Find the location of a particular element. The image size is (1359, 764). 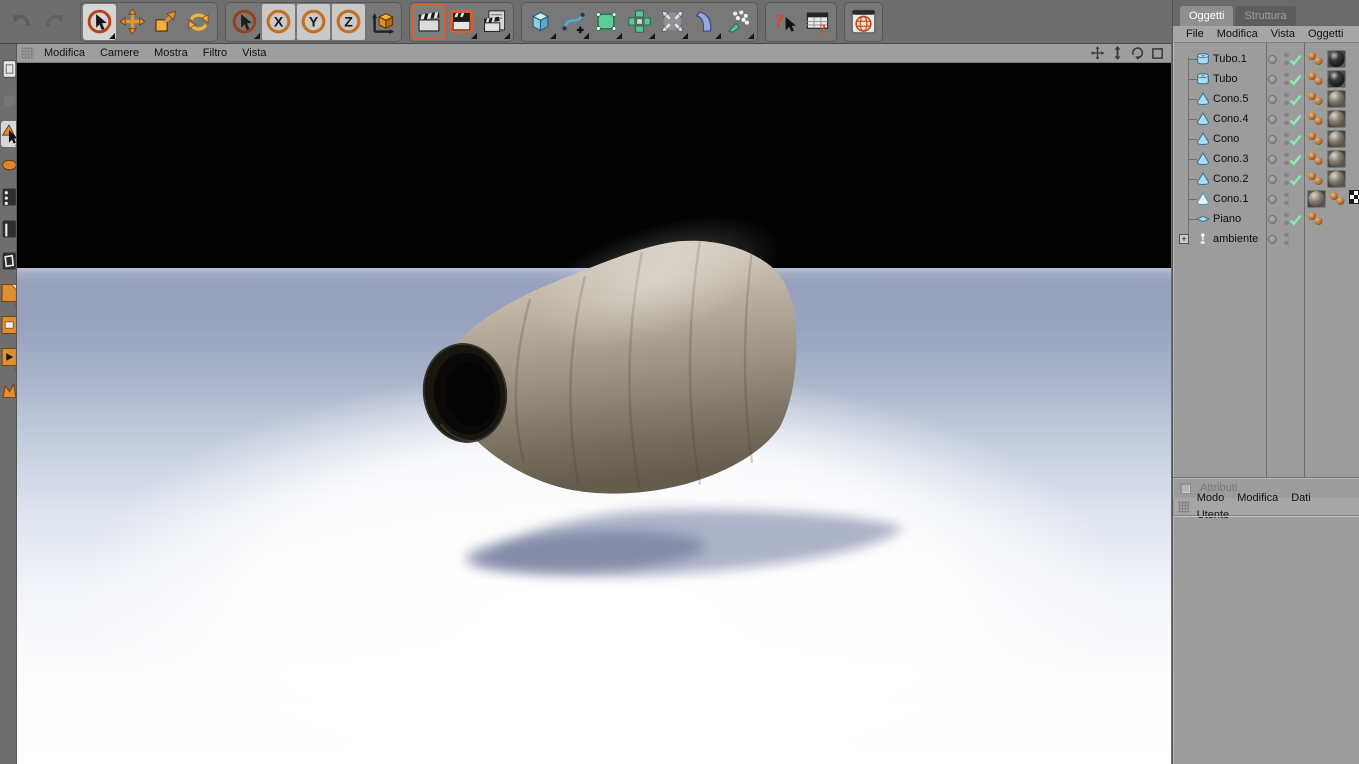

model-mode-button is located at coordinates (8, 102).